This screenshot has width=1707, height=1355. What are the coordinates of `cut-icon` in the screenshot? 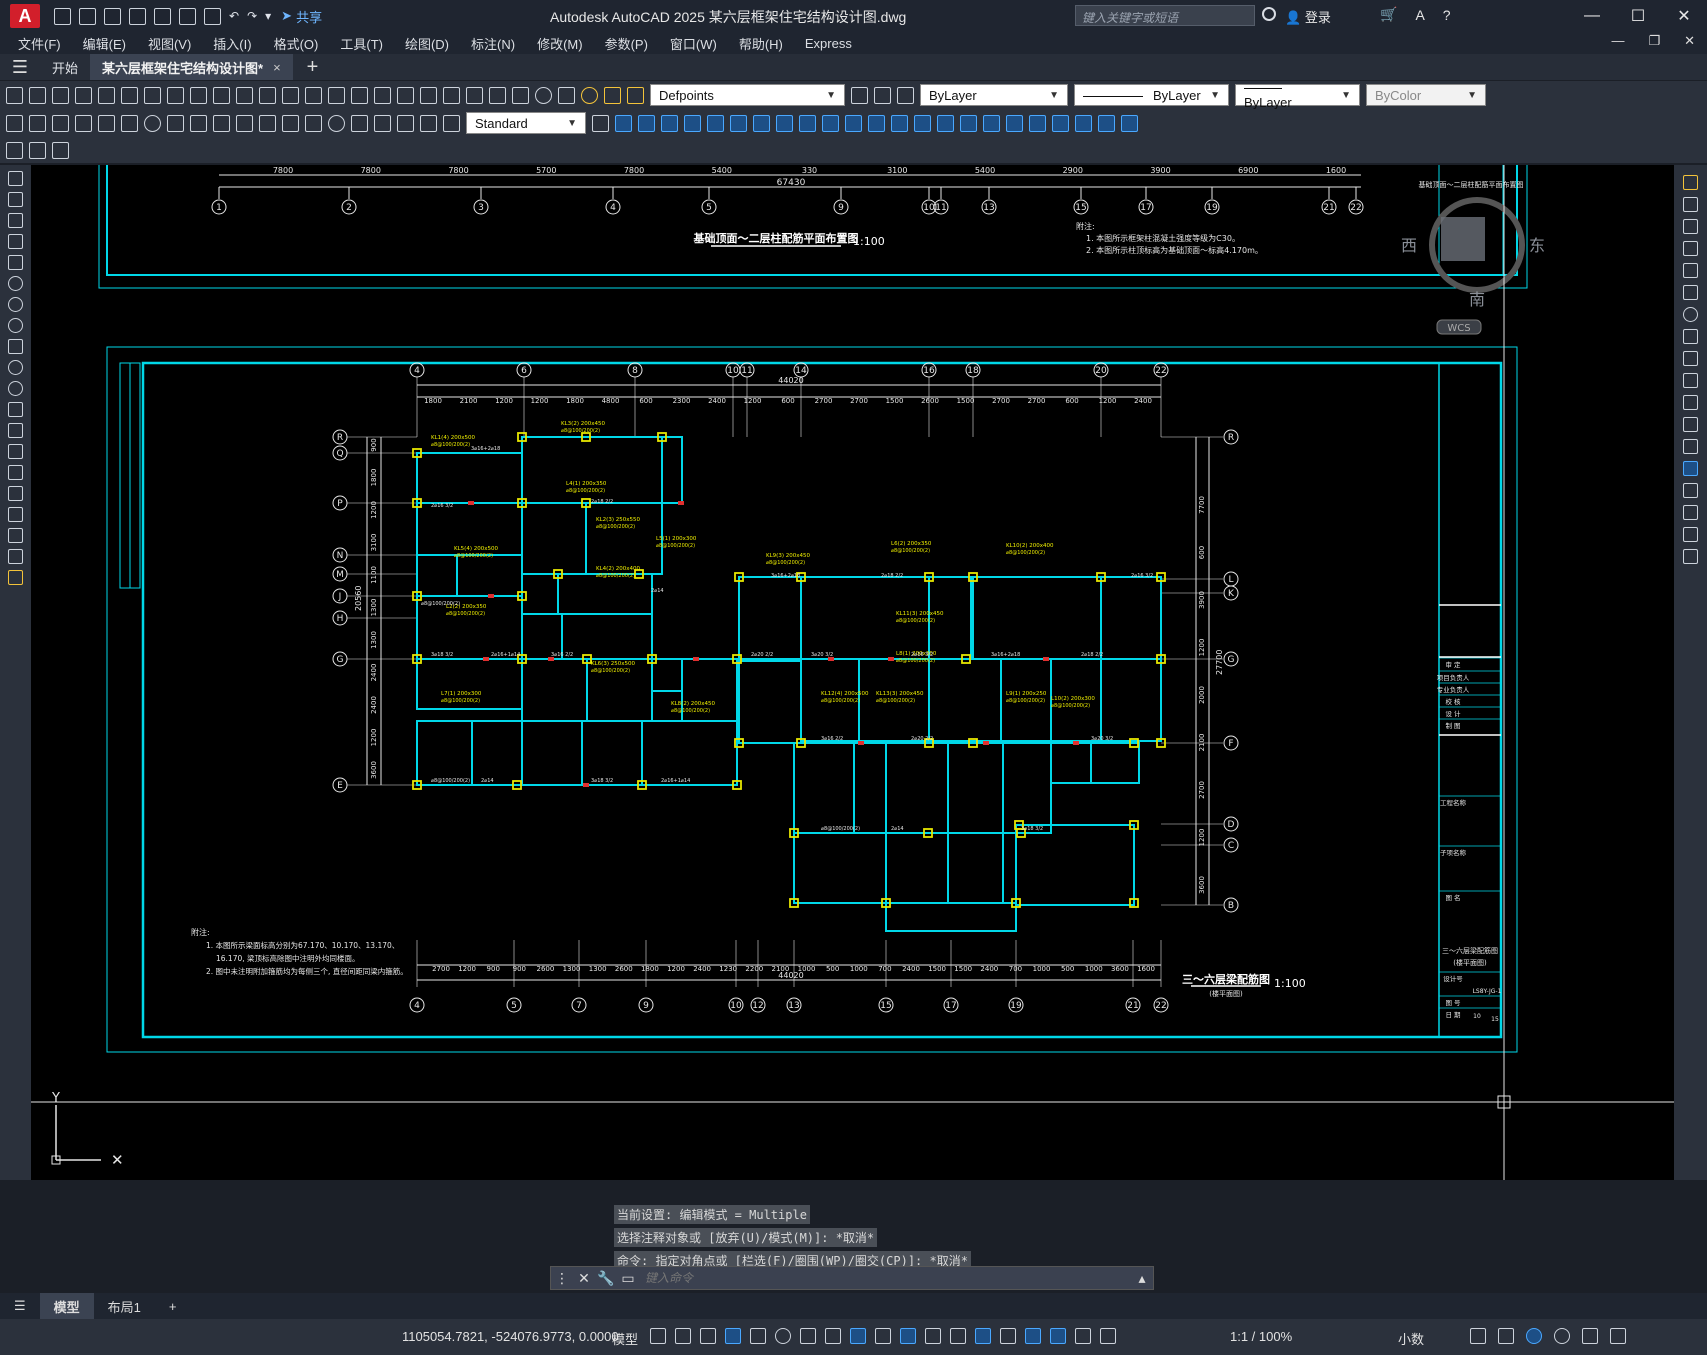 It's located at (175, 95).